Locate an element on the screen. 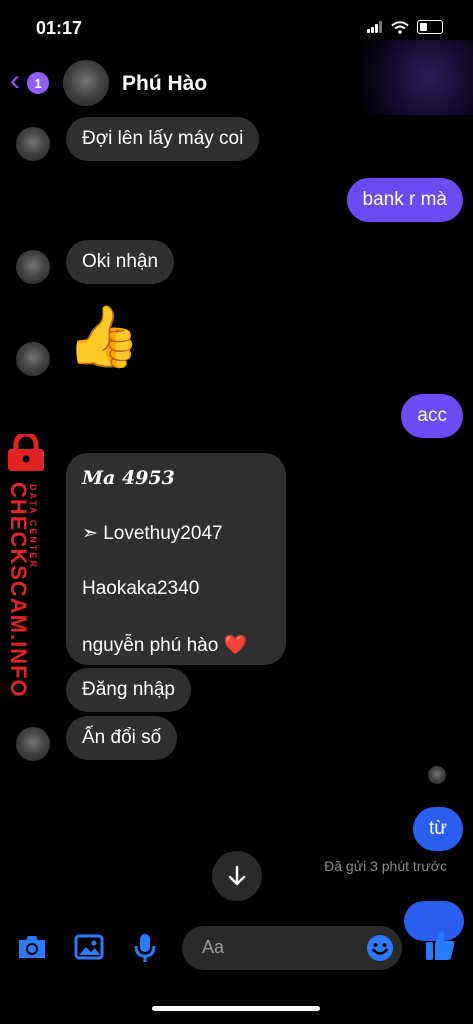 Image resolution: width=473 pixels, height=1024 pixels. battery-icon is located at coordinates (430, 27).